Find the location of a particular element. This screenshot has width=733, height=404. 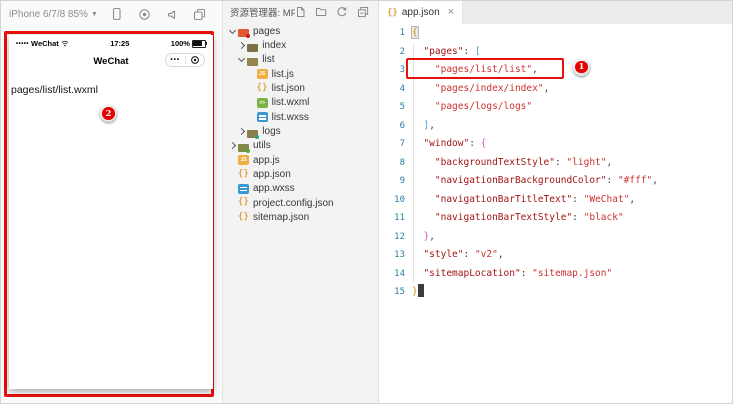

simulator-toolbar: iPhone 6/7/8 85% ▼ is located at coordinates (111, 14).